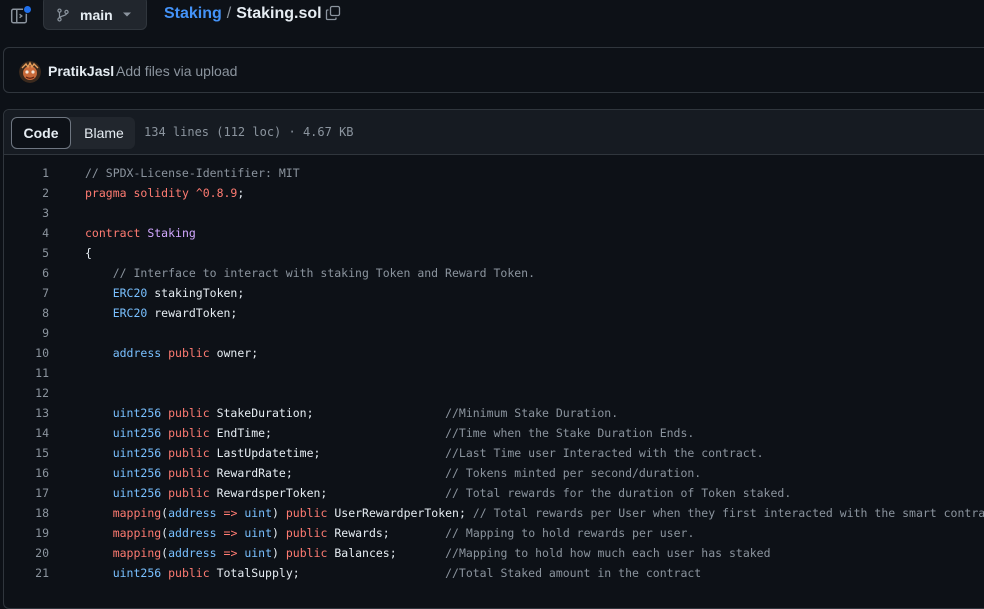  I want to click on code-token: ^0.8.9, so click(216, 193).